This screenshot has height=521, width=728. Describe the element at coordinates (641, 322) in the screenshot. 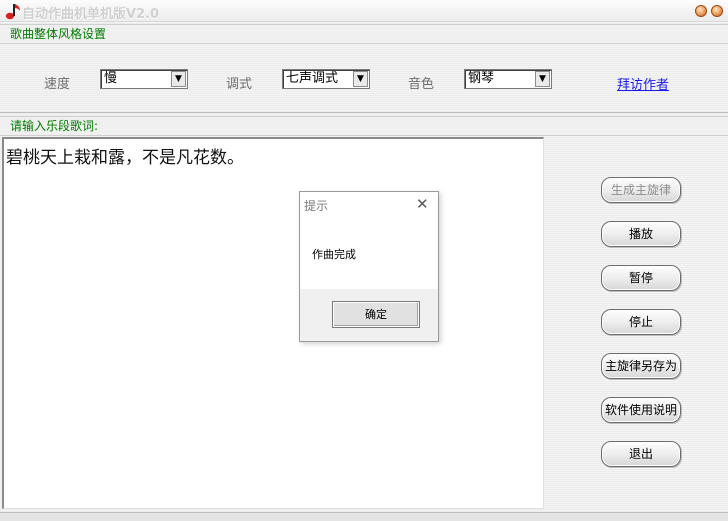

I see `stop-button: 停止` at that location.